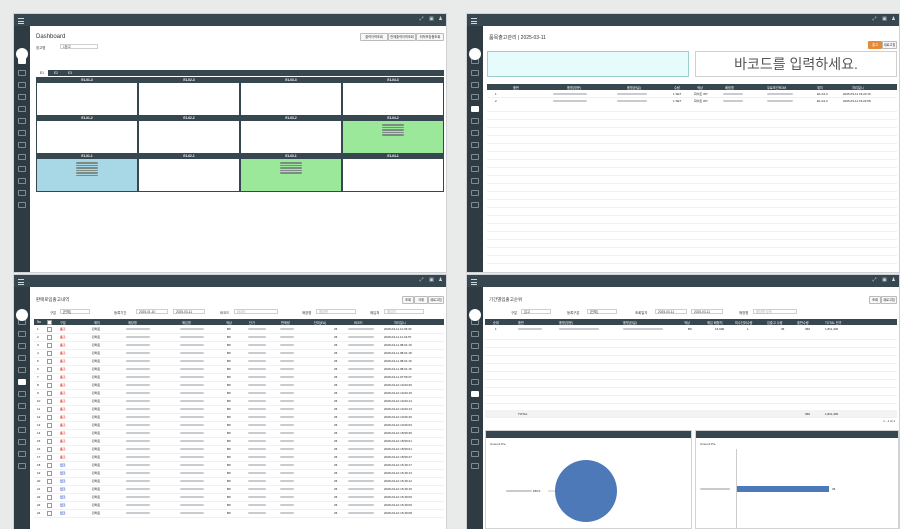 Image resolution: width=900 pixels, height=529 pixels. Describe the element at coordinates (421, 300) in the screenshot. I see `delete-button: 삭제` at that location.